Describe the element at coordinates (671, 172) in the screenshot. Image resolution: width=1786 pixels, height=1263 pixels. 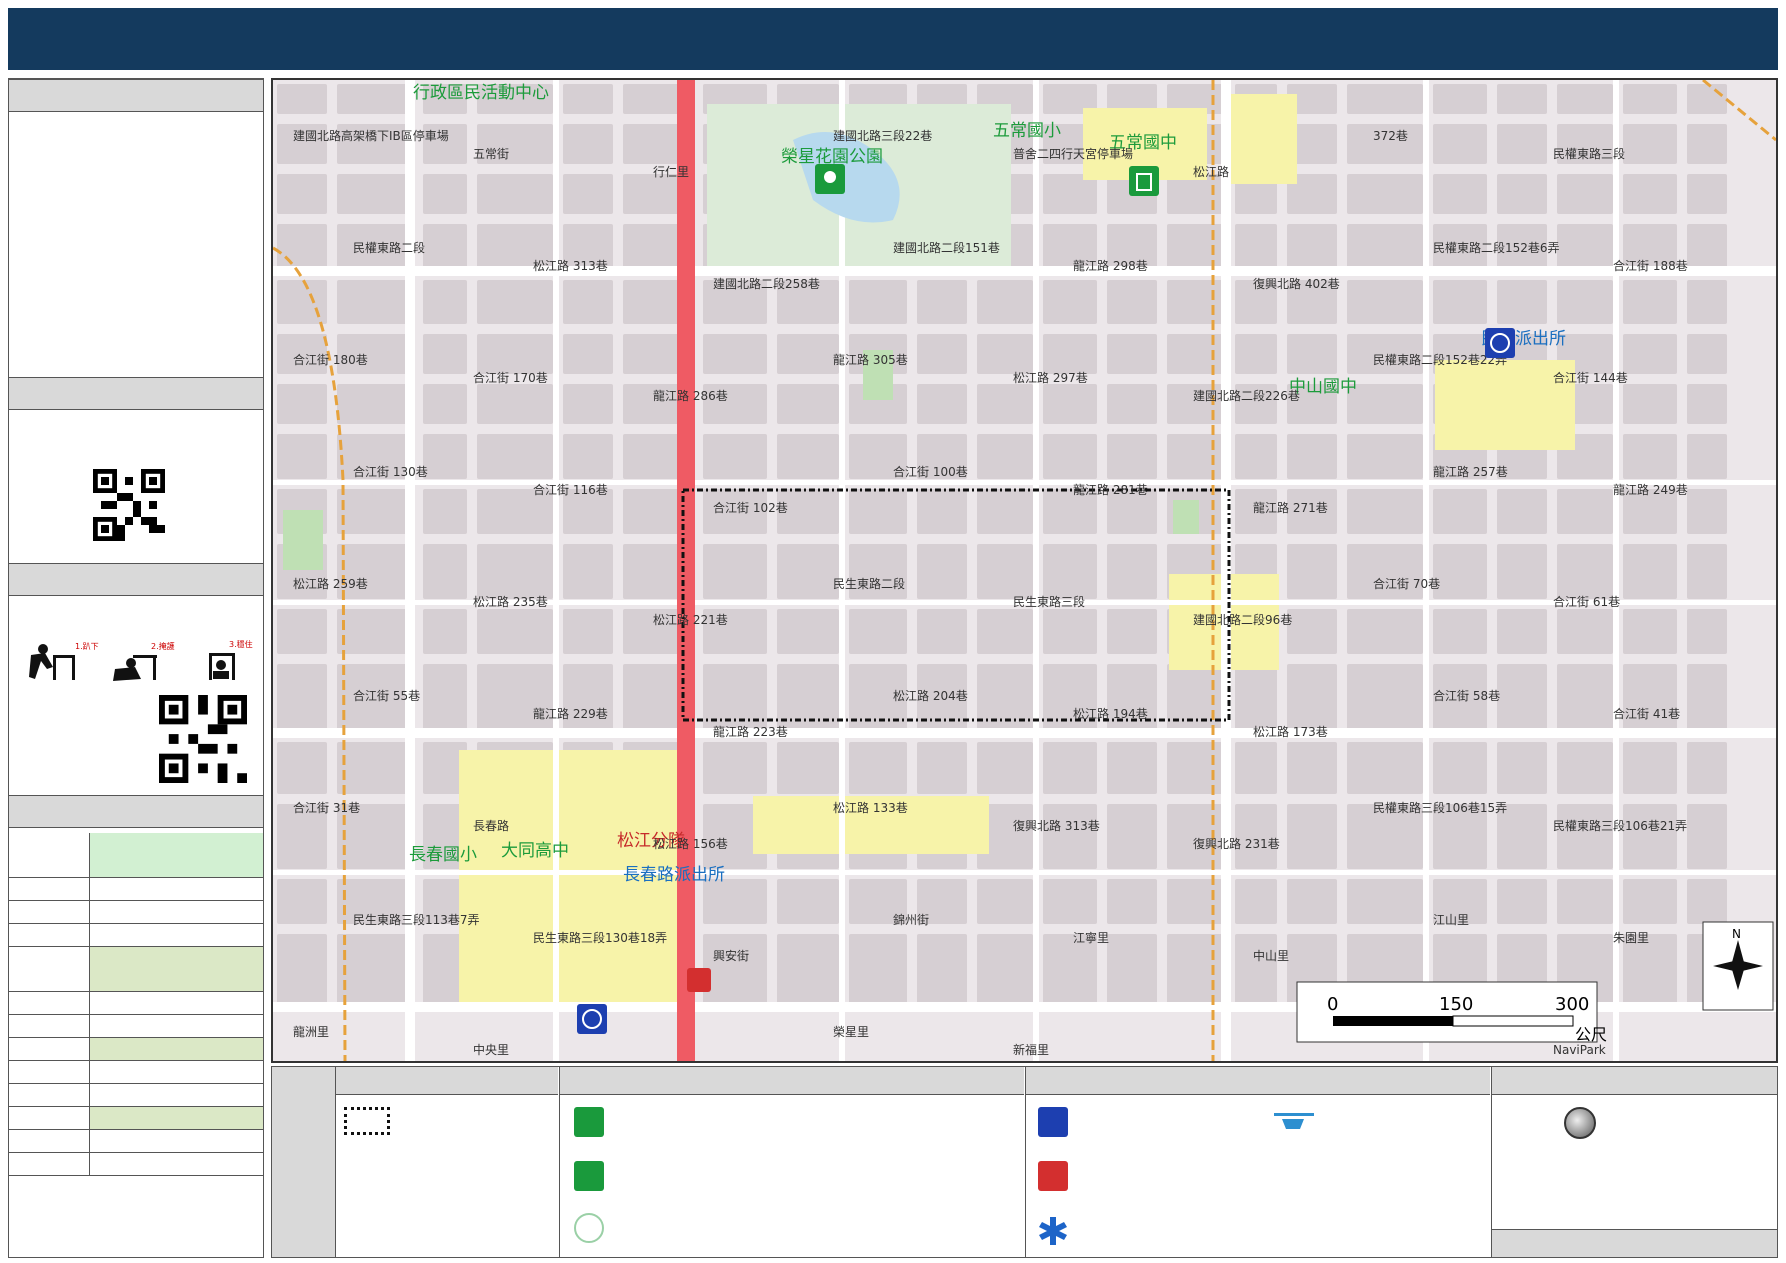
I see `street-label: 行仁里` at that location.